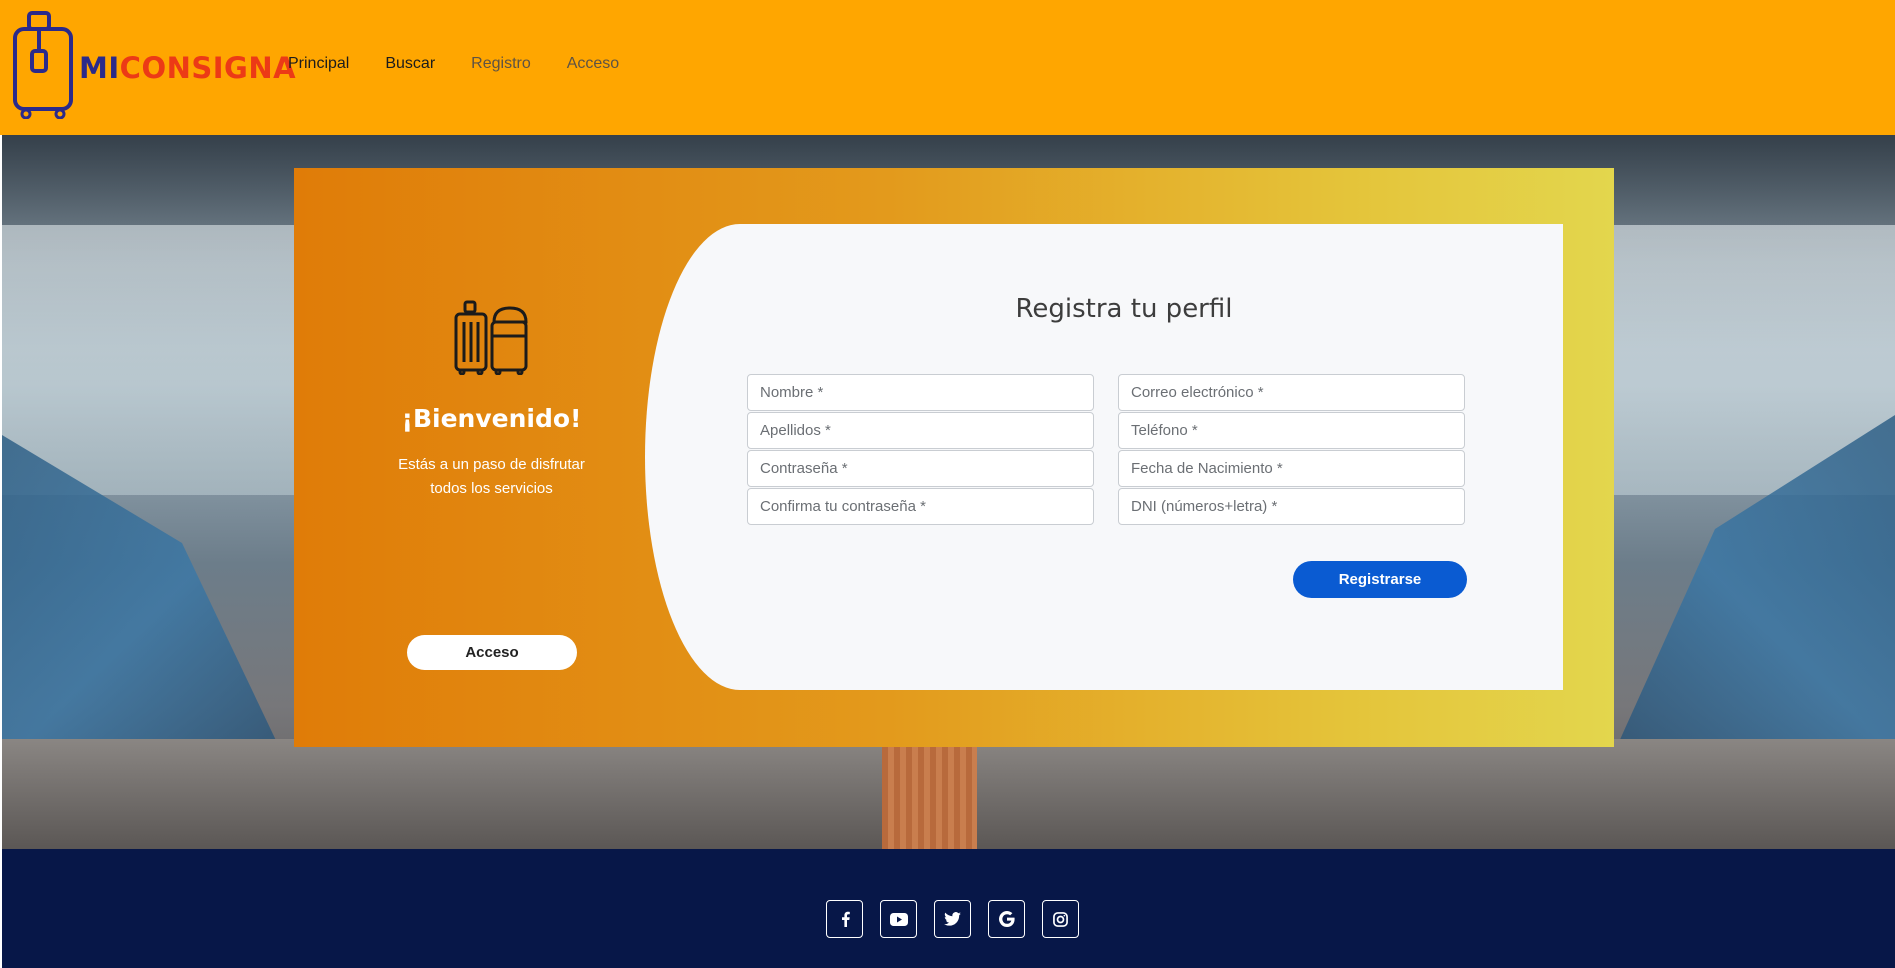 The height and width of the screenshot is (968, 1895). What do you see at coordinates (920, 468) in the screenshot?
I see `password-field` at bounding box center [920, 468].